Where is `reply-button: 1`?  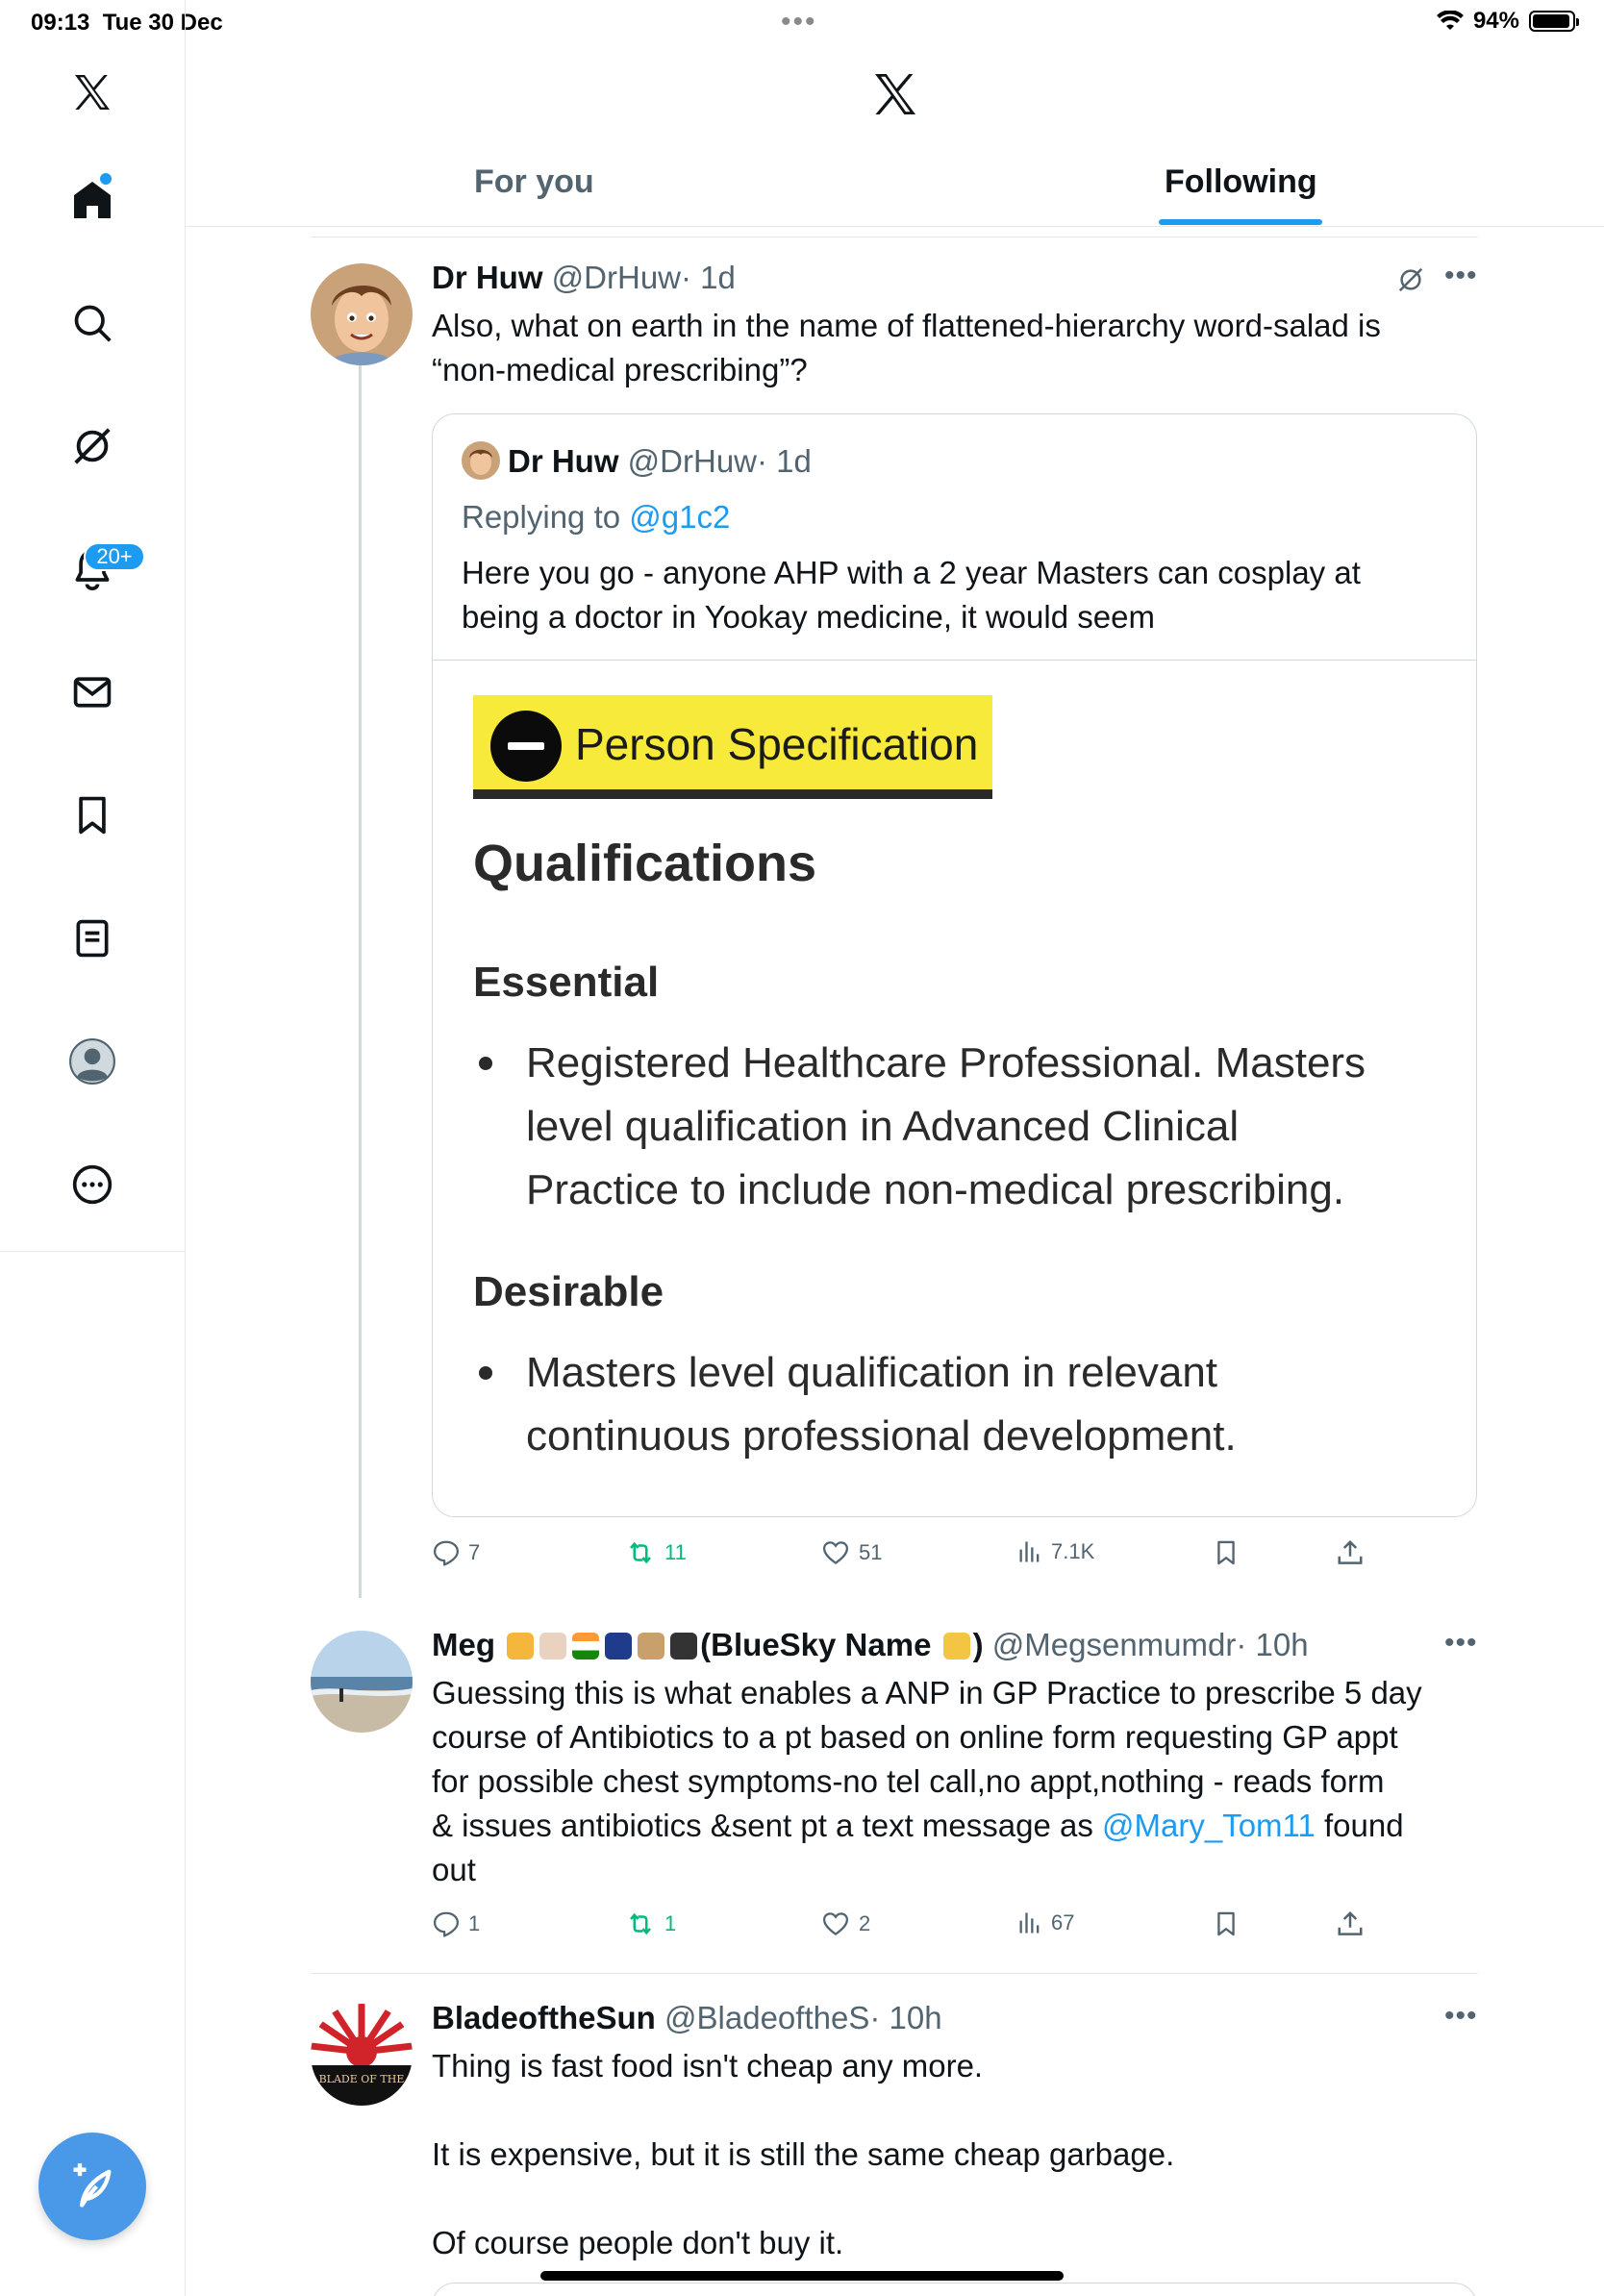
reply-button: 1 is located at coordinates (456, 1923).